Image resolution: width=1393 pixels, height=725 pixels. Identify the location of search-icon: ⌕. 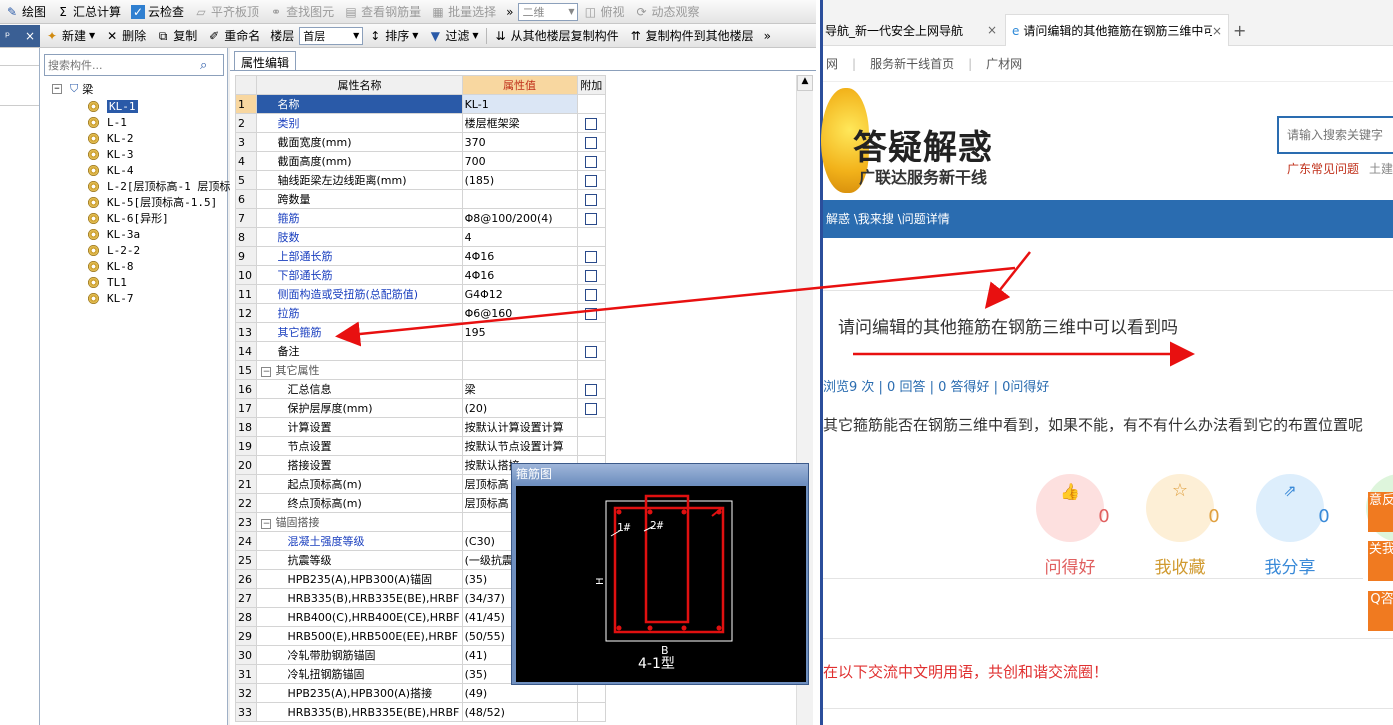
(203, 65).